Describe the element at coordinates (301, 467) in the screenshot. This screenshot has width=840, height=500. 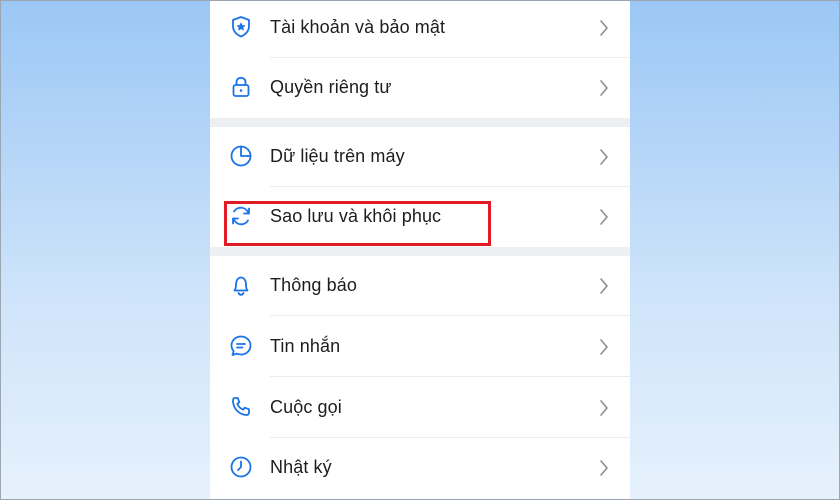
I see `settings-item-label: Nhật ký` at that location.